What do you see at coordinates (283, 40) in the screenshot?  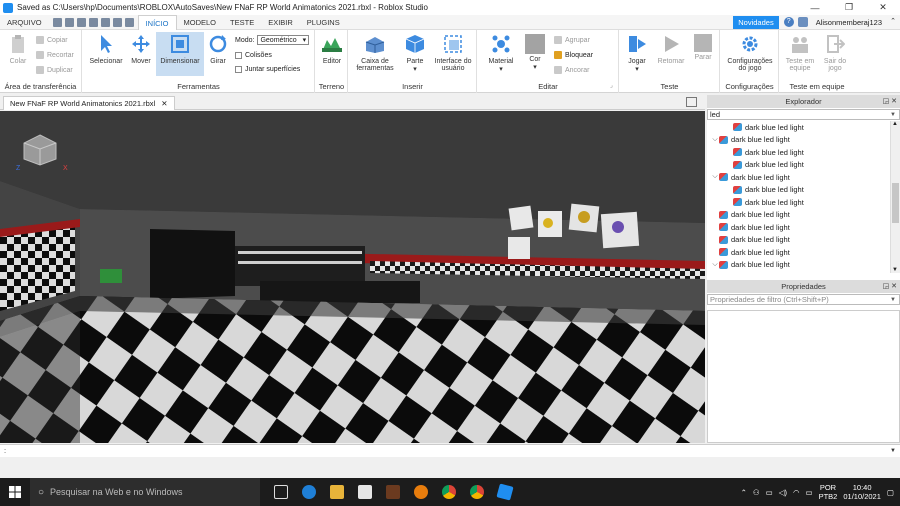 I see `mode-select: Geométrico ▾` at bounding box center [283, 40].